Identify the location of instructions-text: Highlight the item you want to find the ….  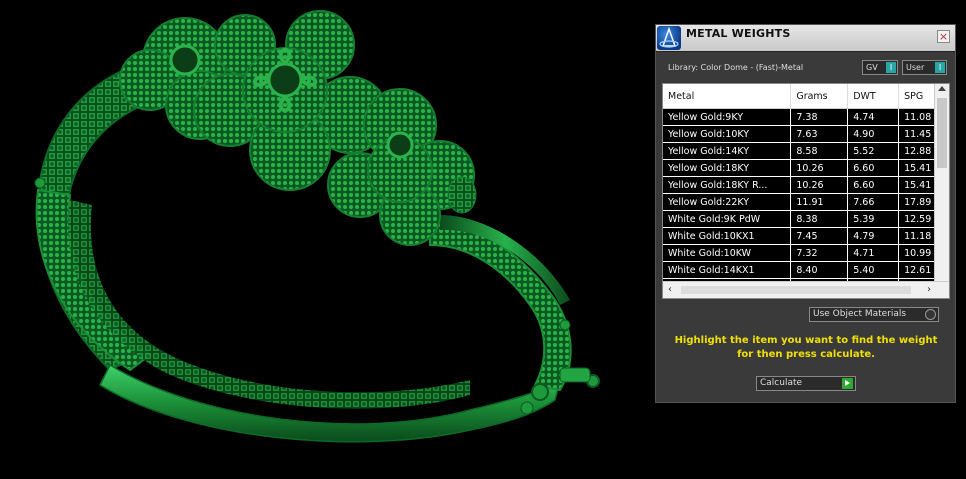
(806, 347).